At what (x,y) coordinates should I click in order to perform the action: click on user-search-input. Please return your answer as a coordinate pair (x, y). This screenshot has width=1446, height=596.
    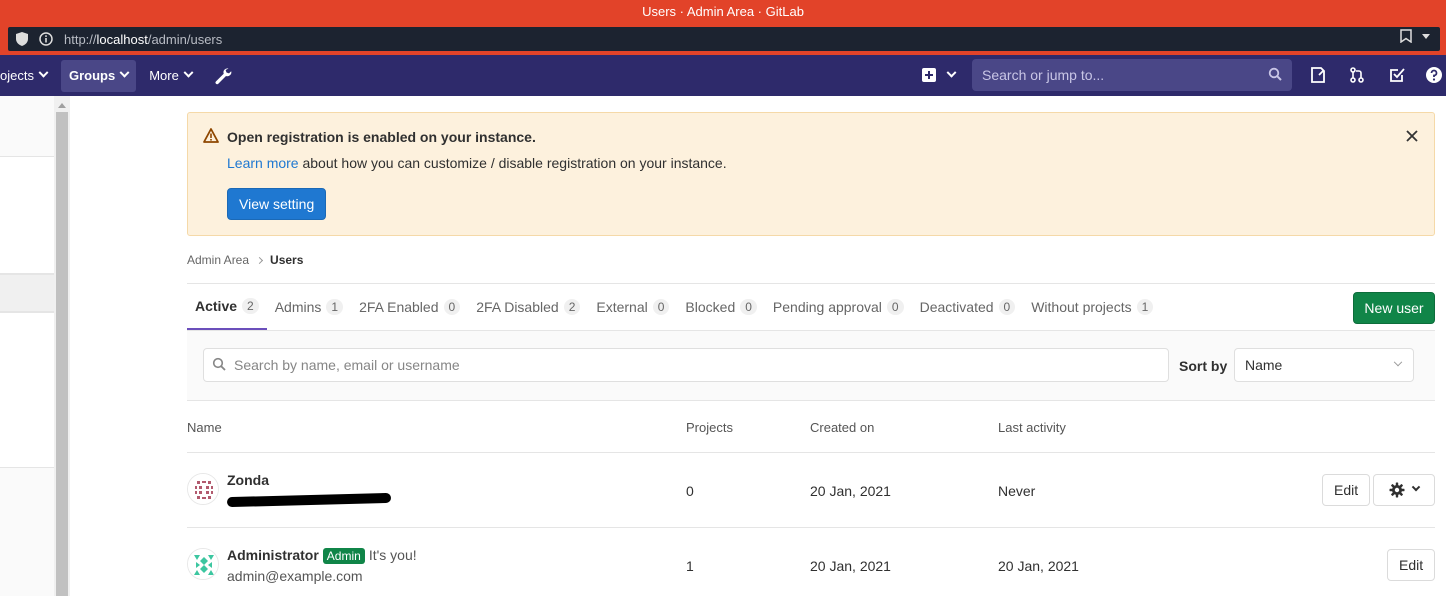
    Looking at the image, I should click on (684, 365).